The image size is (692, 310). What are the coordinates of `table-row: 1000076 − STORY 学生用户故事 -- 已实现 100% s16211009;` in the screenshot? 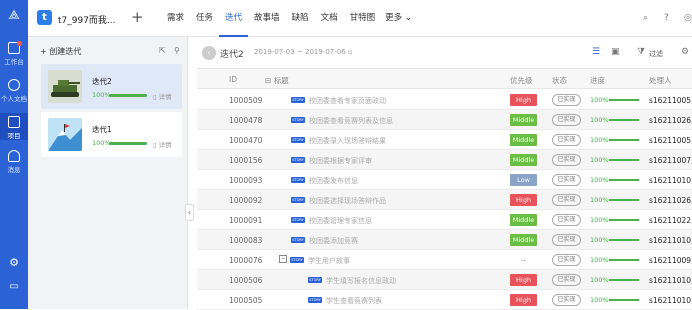 It's located at (444, 260).